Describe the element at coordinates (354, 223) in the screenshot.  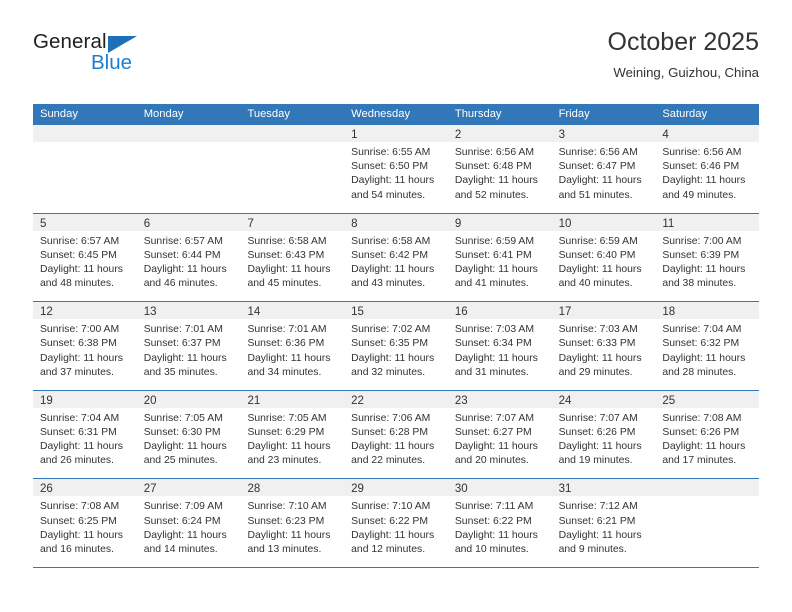
I see `day-number: 8` at that location.